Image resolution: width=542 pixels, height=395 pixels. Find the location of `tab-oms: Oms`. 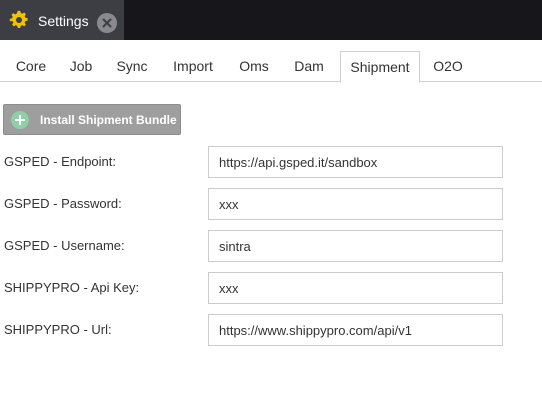

tab-oms: Oms is located at coordinates (254, 66).